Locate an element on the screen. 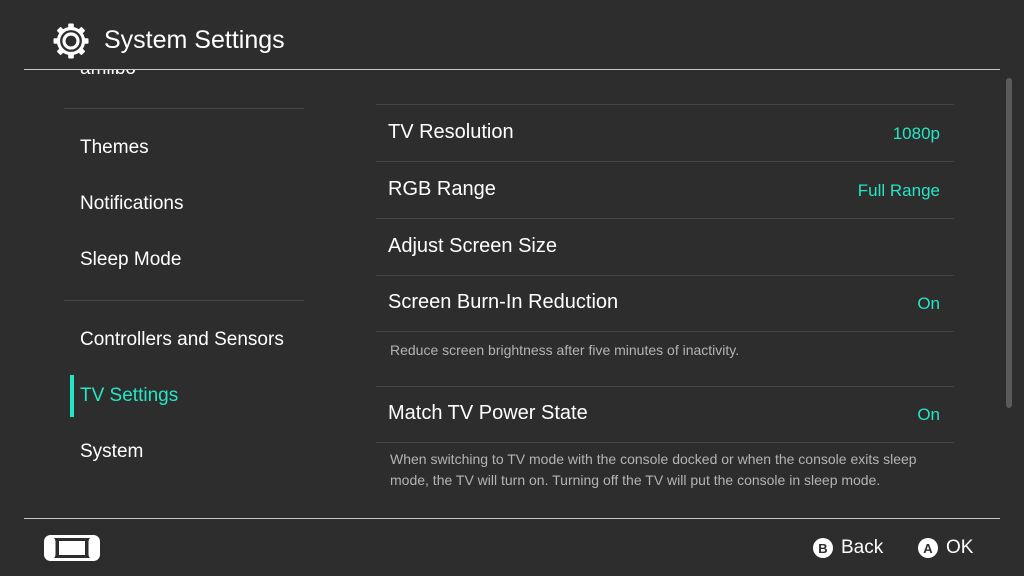 The width and height of the screenshot is (1024, 576). burn-in-reduction-row: Screen Burn-In Reduction On is located at coordinates (665, 303).